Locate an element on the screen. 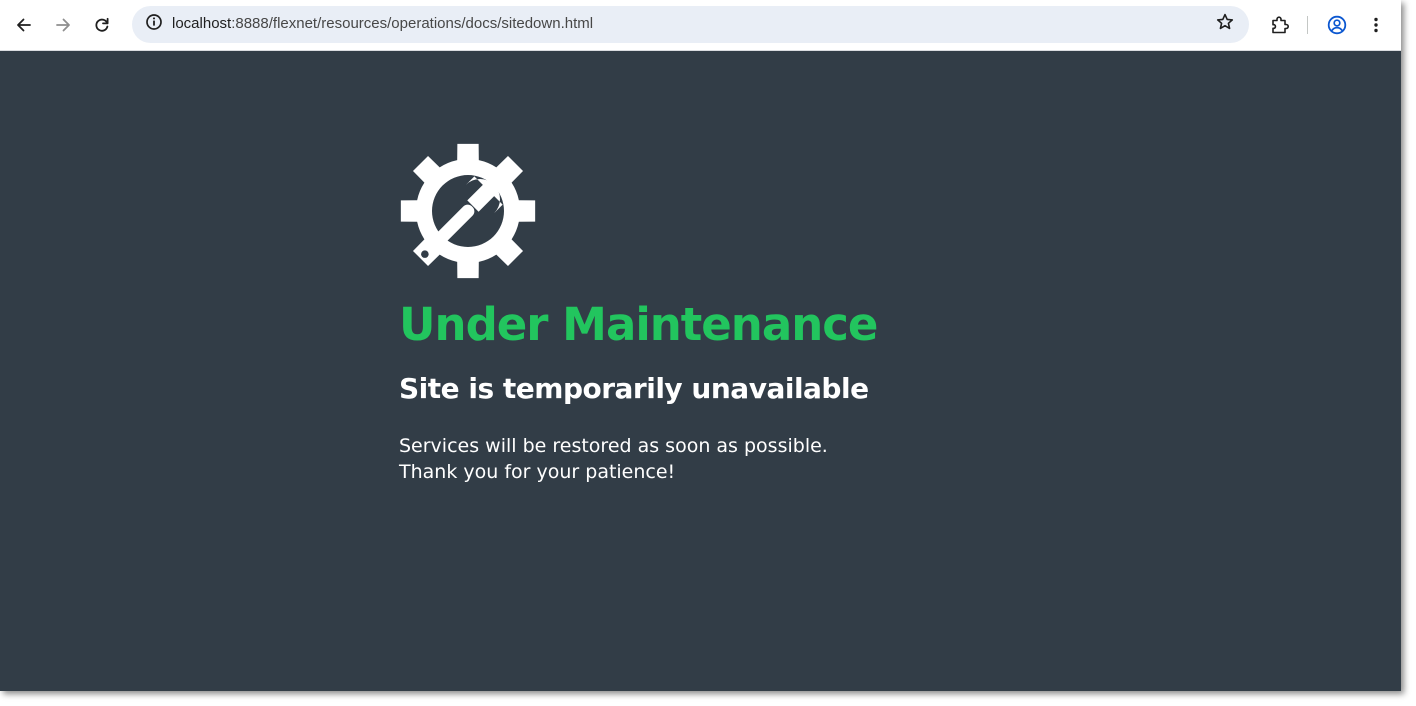  account-circle-icon is located at coordinates (1337, 25).